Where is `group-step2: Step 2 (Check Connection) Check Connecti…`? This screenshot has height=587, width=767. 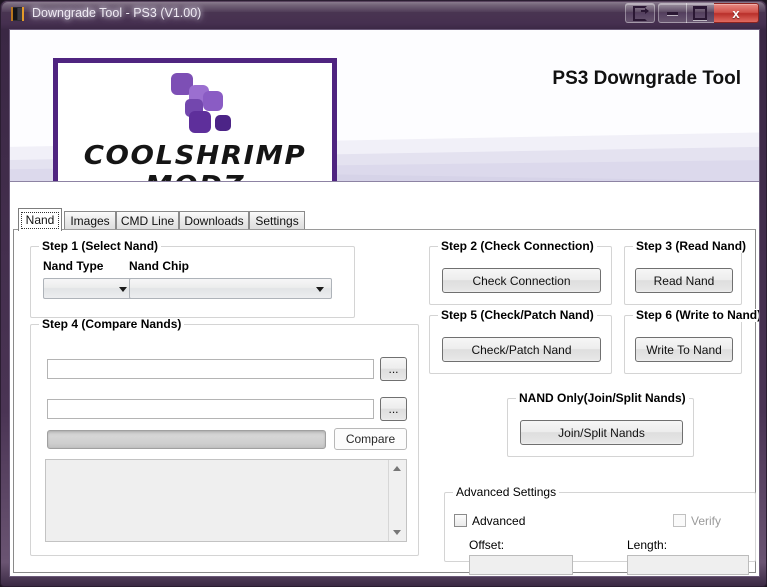 group-step2: Step 2 (Check Connection) Check Connecti… is located at coordinates (520, 272).